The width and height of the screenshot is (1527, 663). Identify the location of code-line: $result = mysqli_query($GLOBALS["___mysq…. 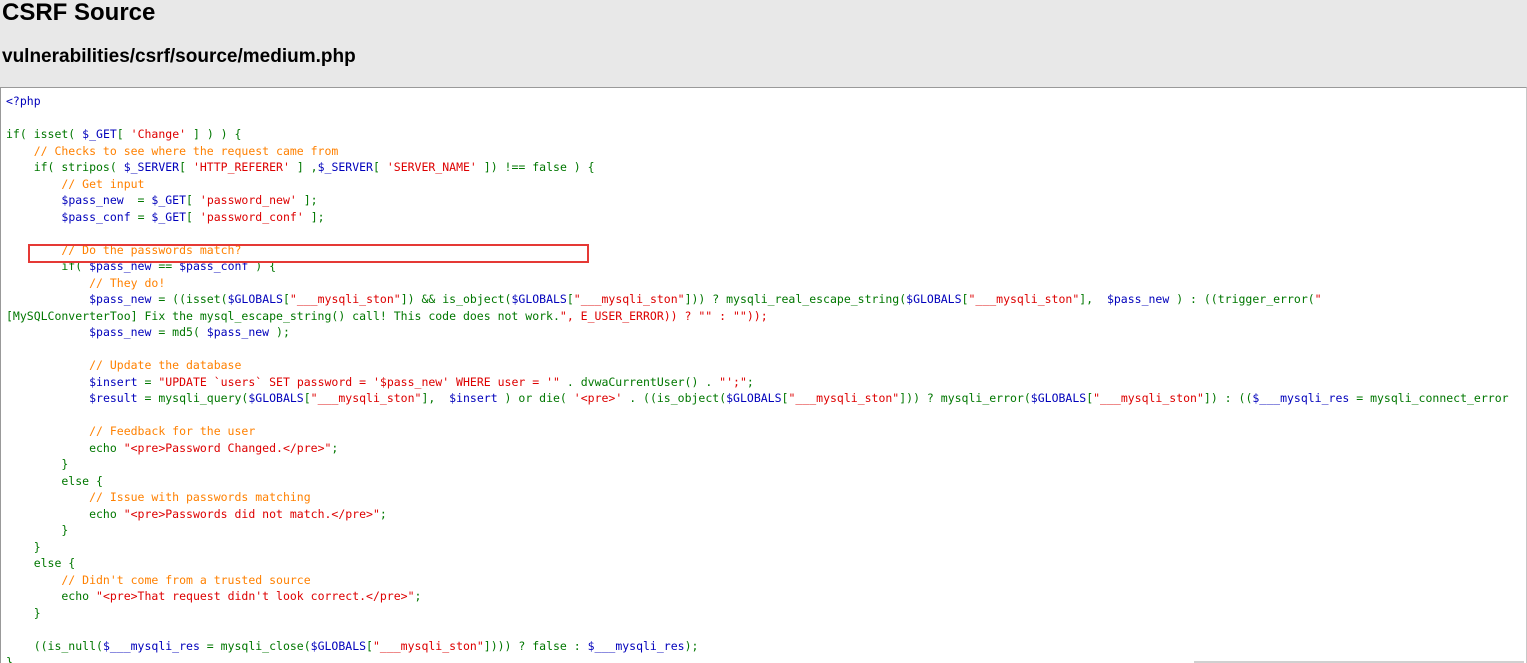
(799, 398).